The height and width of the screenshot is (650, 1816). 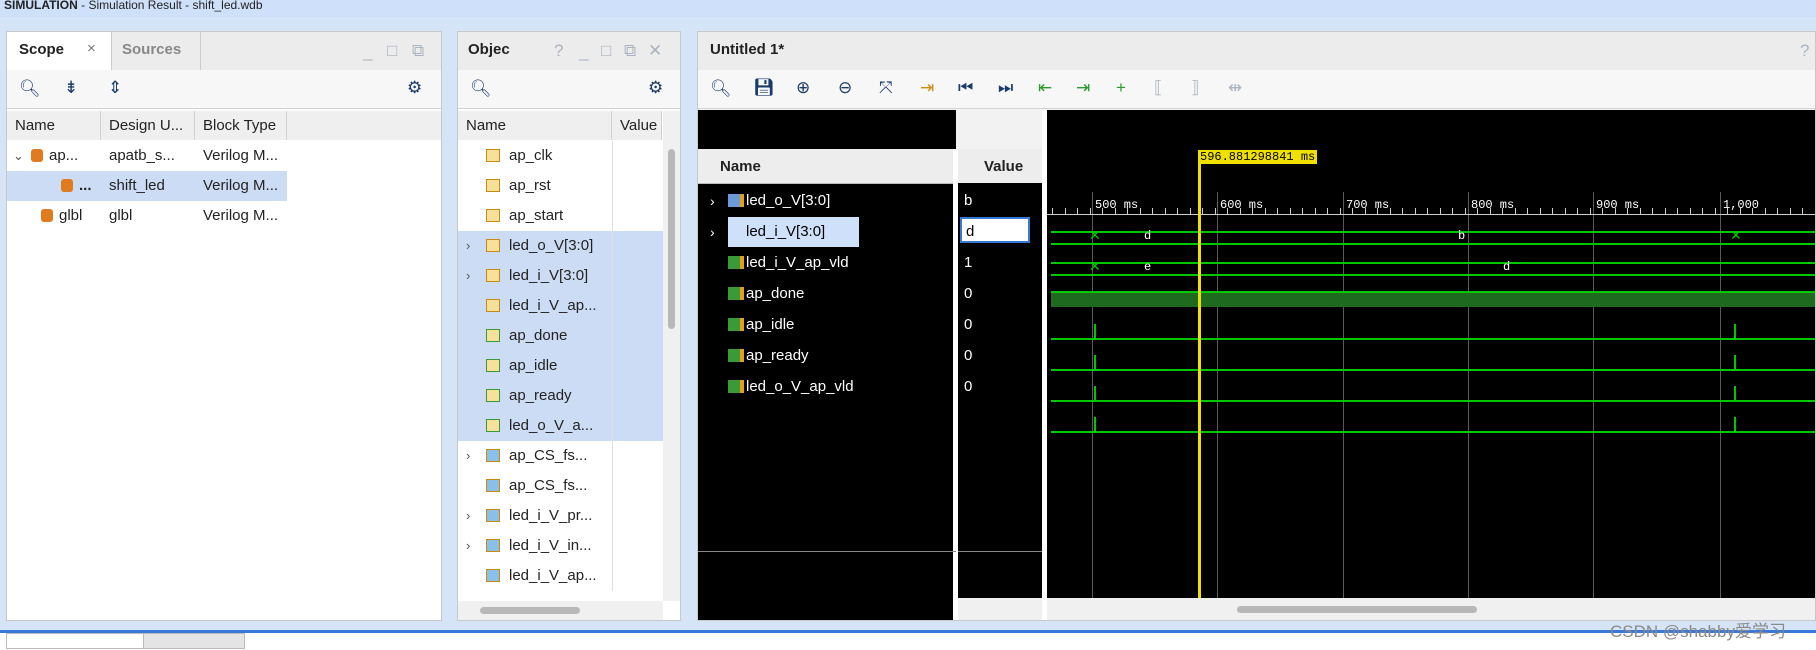 I want to click on wave-name-header: Name, so click(x=740, y=166).